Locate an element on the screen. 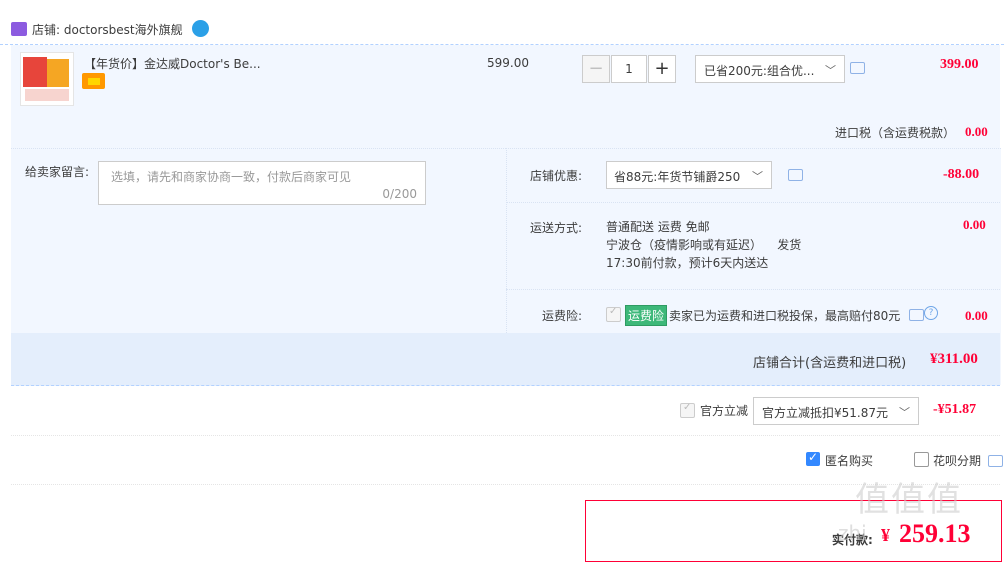 Image resolution: width=1004 pixels, height=562 pixels. official-discount-select: 官方立减抵扣¥51.87元 ﹀ is located at coordinates (836, 411).